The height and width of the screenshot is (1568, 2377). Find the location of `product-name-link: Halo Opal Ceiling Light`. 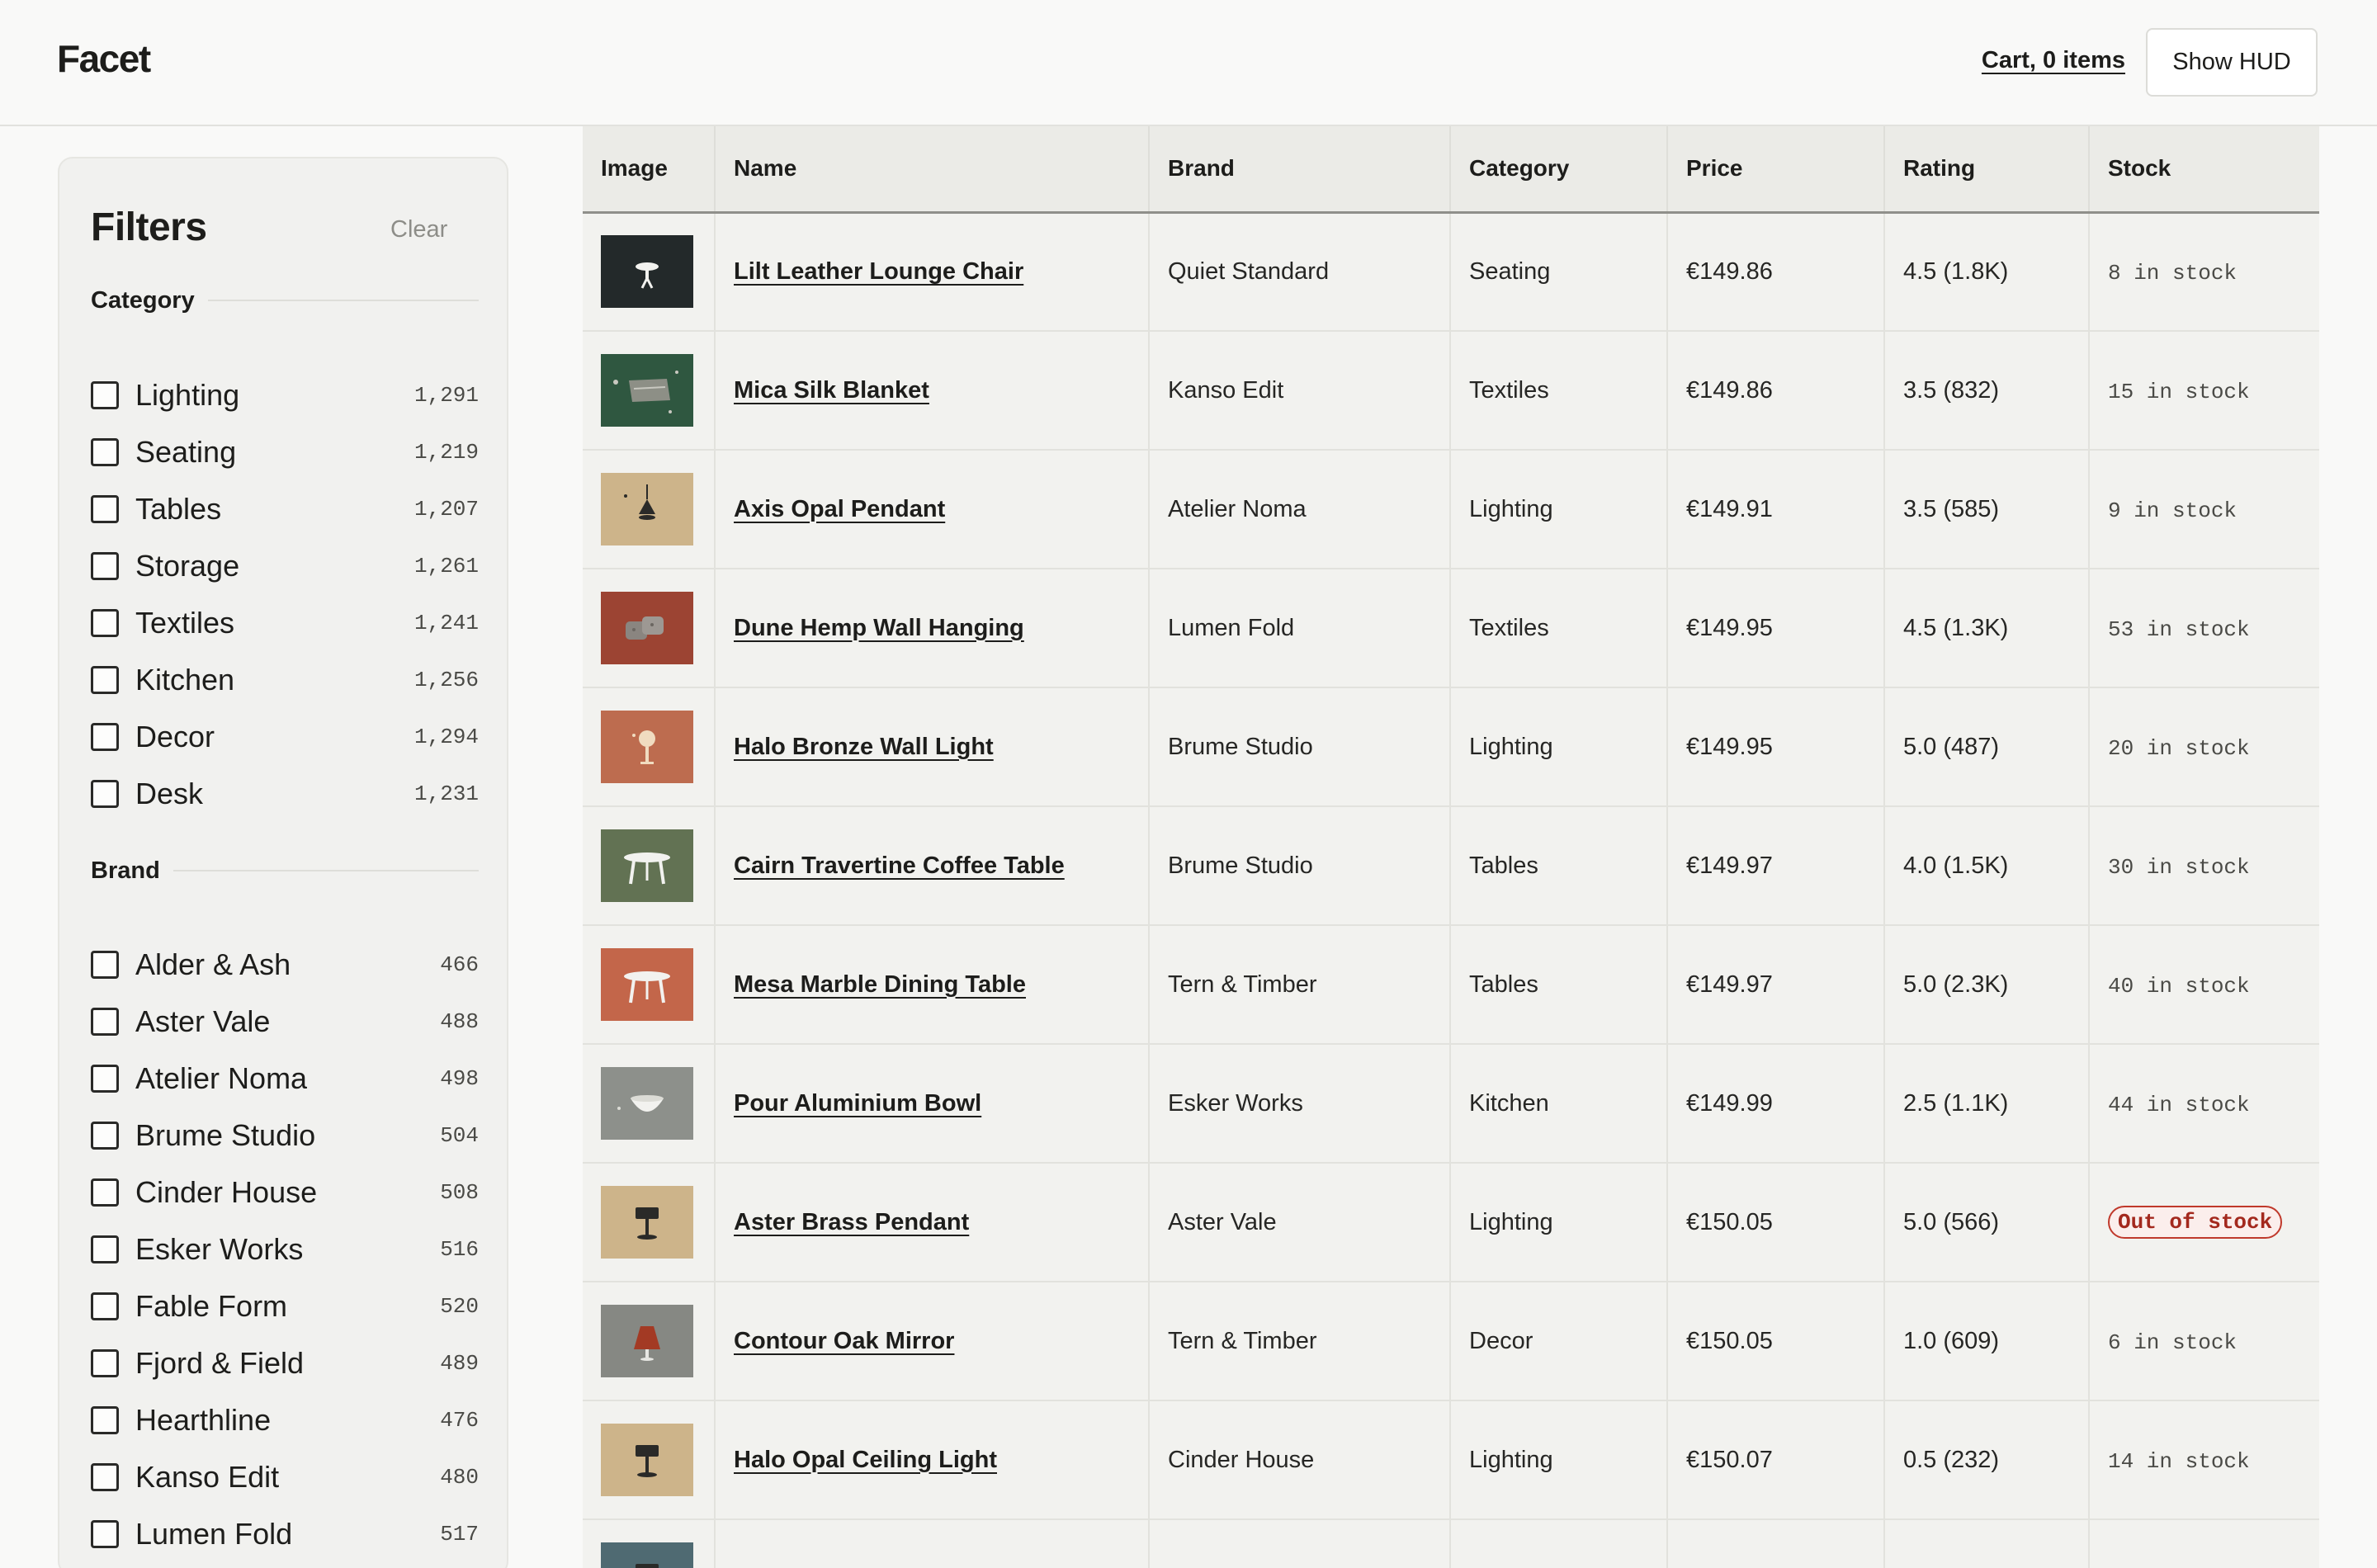

product-name-link: Halo Opal Ceiling Light is located at coordinates (865, 1460).